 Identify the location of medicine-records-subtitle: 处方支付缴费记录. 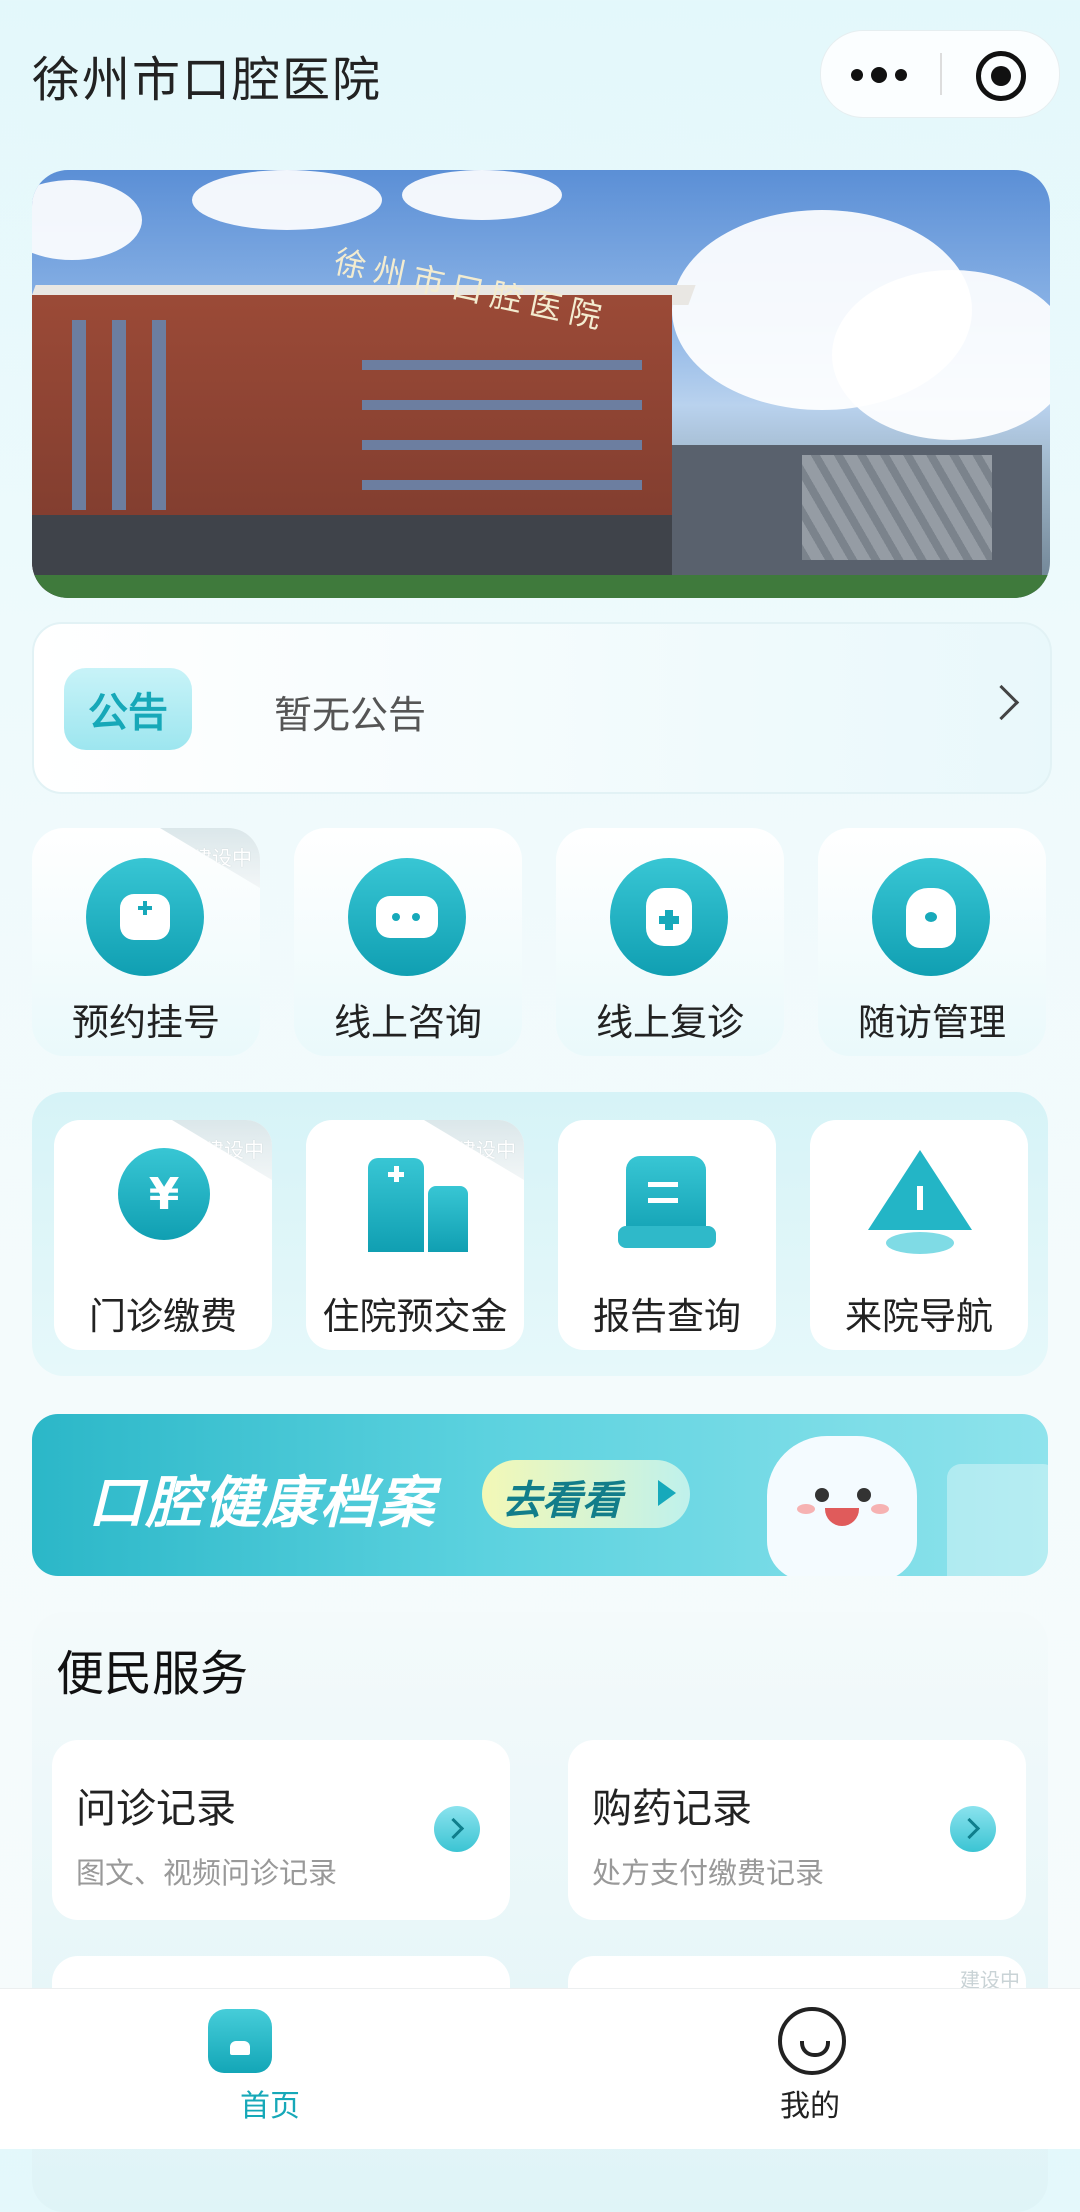
(708, 1873).